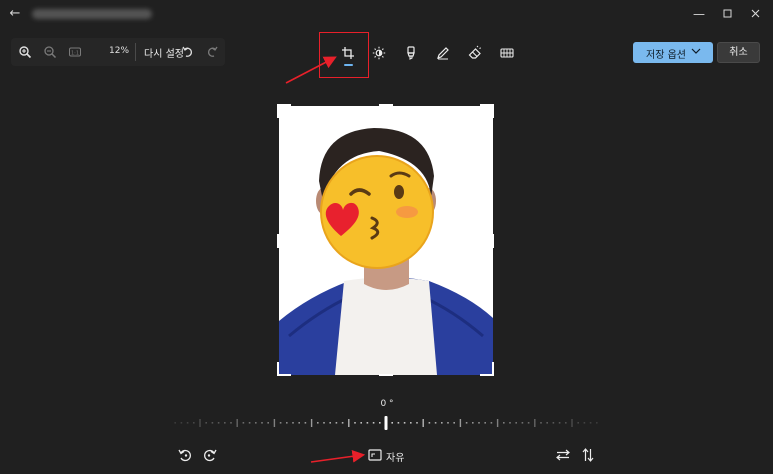  I want to click on annotation-arrow-ratio, so click(338, 456).